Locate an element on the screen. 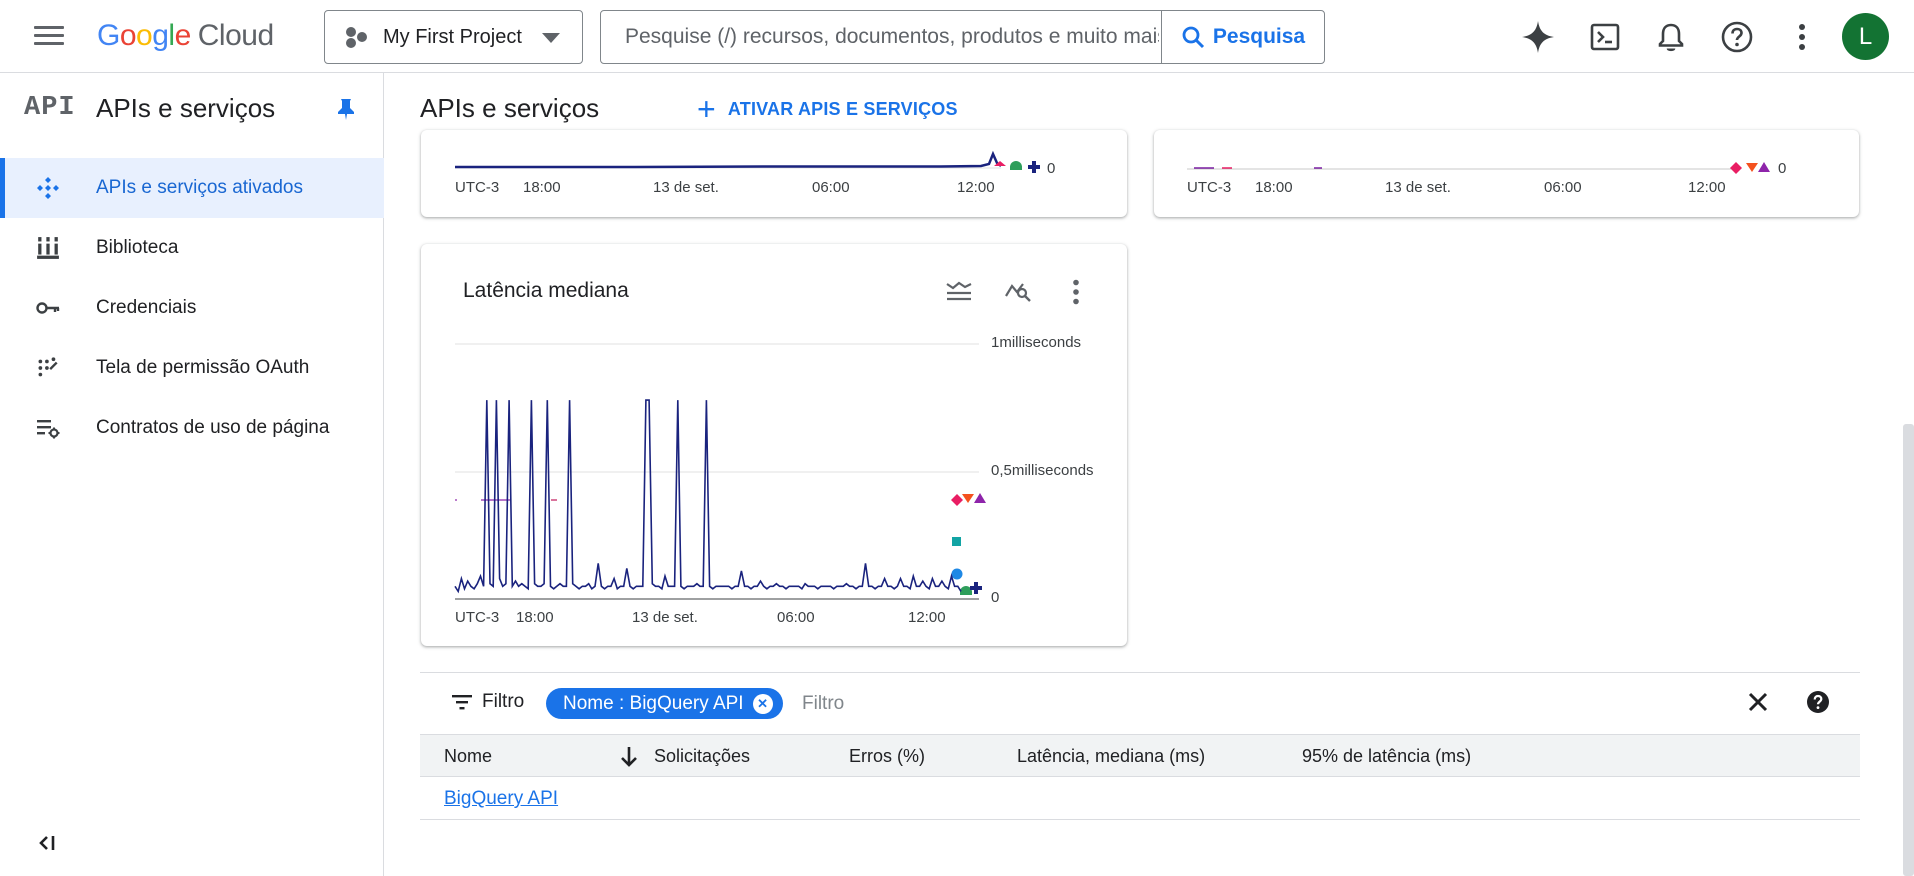 The image size is (1914, 876). sidebar-item-credentials: Credenciais is located at coordinates (192, 308).